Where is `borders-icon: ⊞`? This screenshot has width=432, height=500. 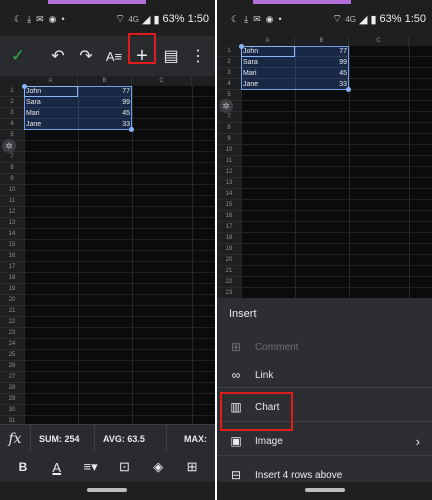 borders-icon: ⊞ is located at coordinates (192, 467).